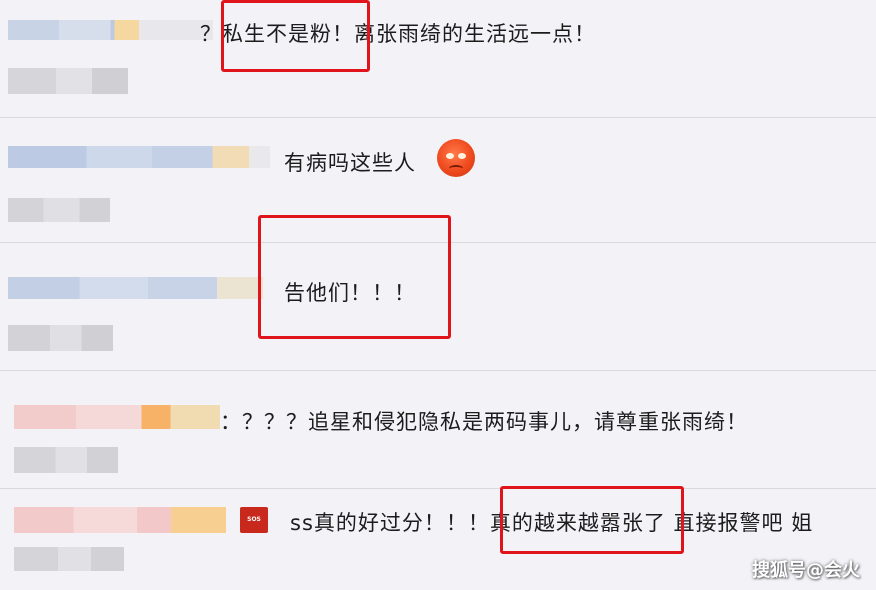 The height and width of the screenshot is (590, 876). Describe the element at coordinates (254, 520) in the screenshot. I see `sos-icon: SOS` at that location.